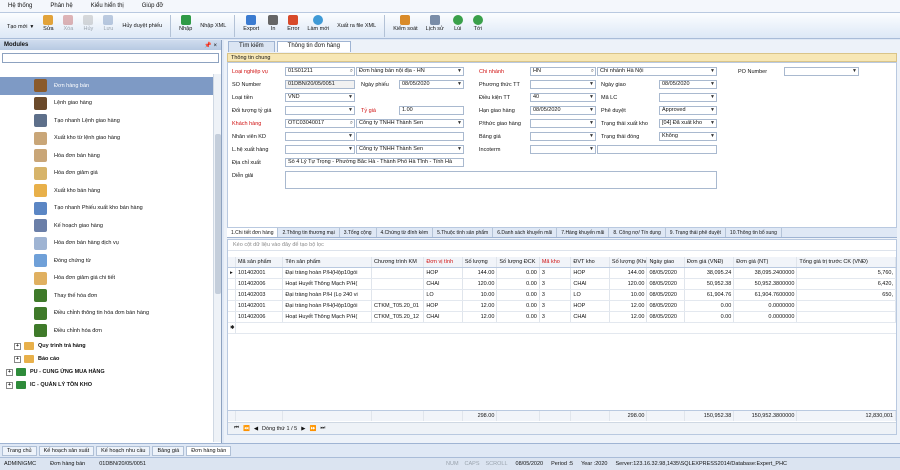 The height and width of the screenshot is (470, 900). Describe the element at coordinates (398, 317) in the screenshot. I see `table-cell: CTKM_T05.20_12` at that location.